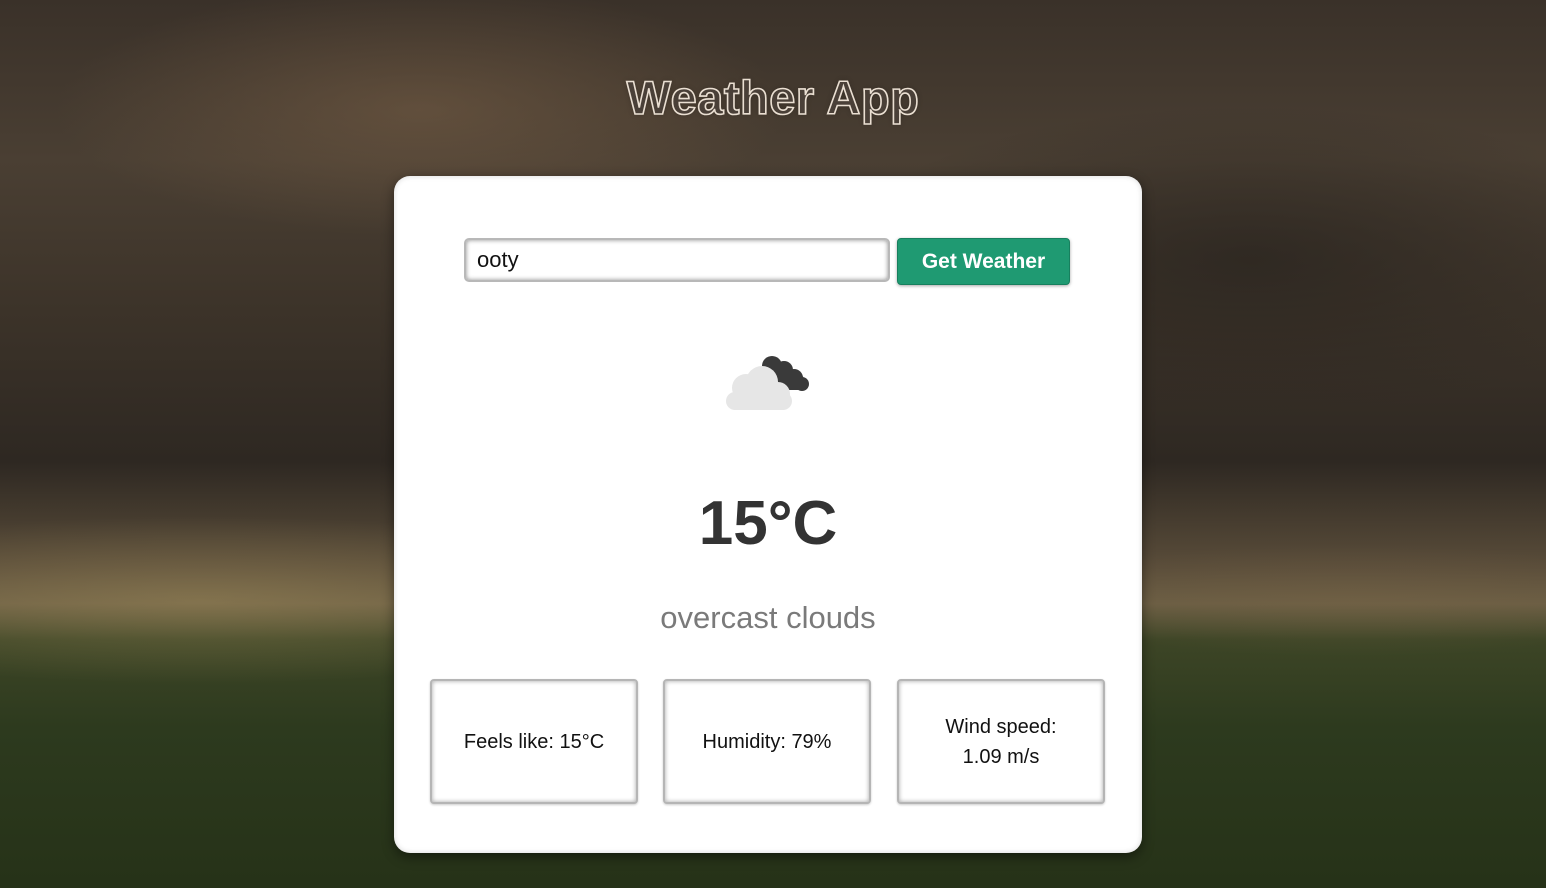 The height and width of the screenshot is (888, 1546). What do you see at coordinates (767, 383) in the screenshot?
I see `overcast-clouds-icon` at bounding box center [767, 383].